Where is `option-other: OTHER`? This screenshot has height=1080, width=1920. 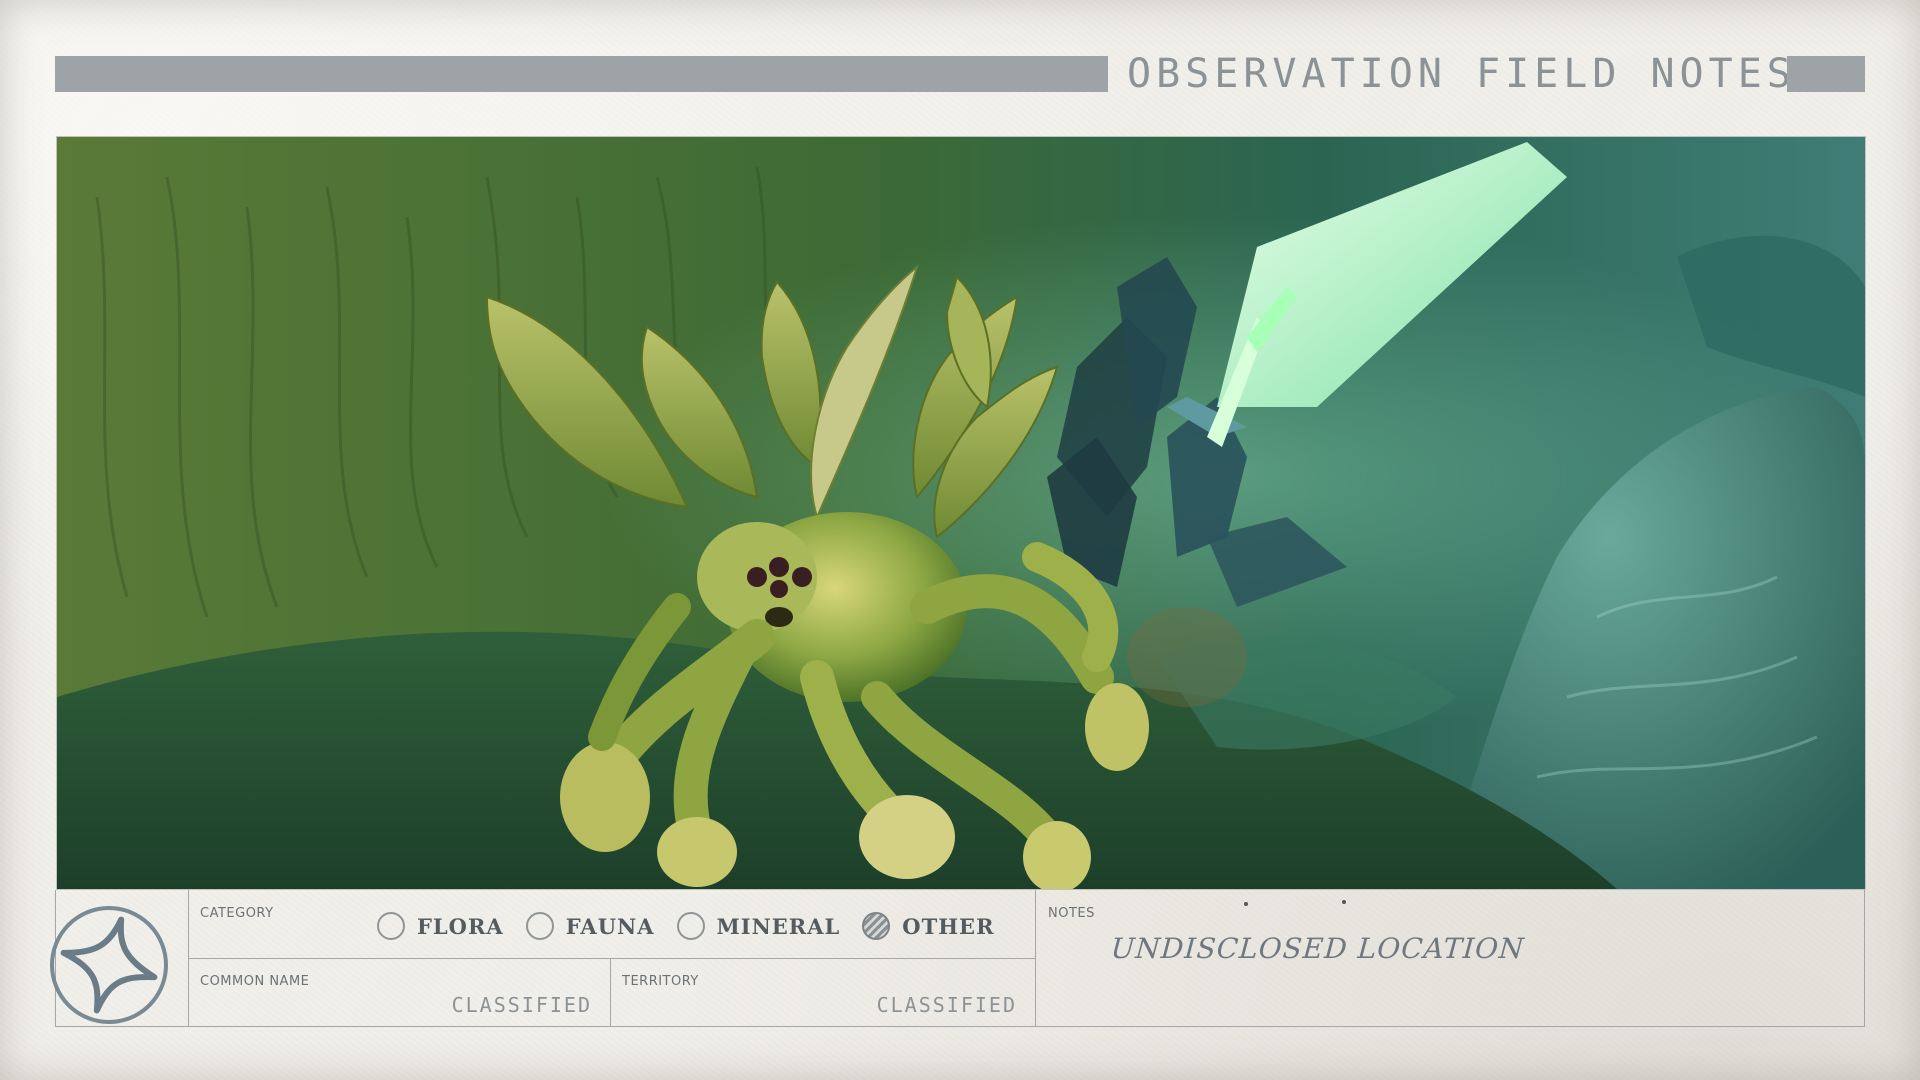
option-other: OTHER is located at coordinates (928, 926).